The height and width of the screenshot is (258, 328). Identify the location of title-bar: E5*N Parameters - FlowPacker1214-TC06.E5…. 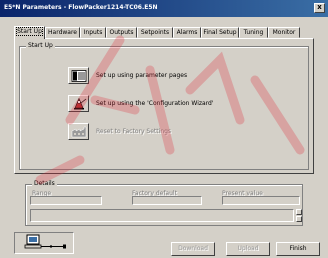
(164, 8).